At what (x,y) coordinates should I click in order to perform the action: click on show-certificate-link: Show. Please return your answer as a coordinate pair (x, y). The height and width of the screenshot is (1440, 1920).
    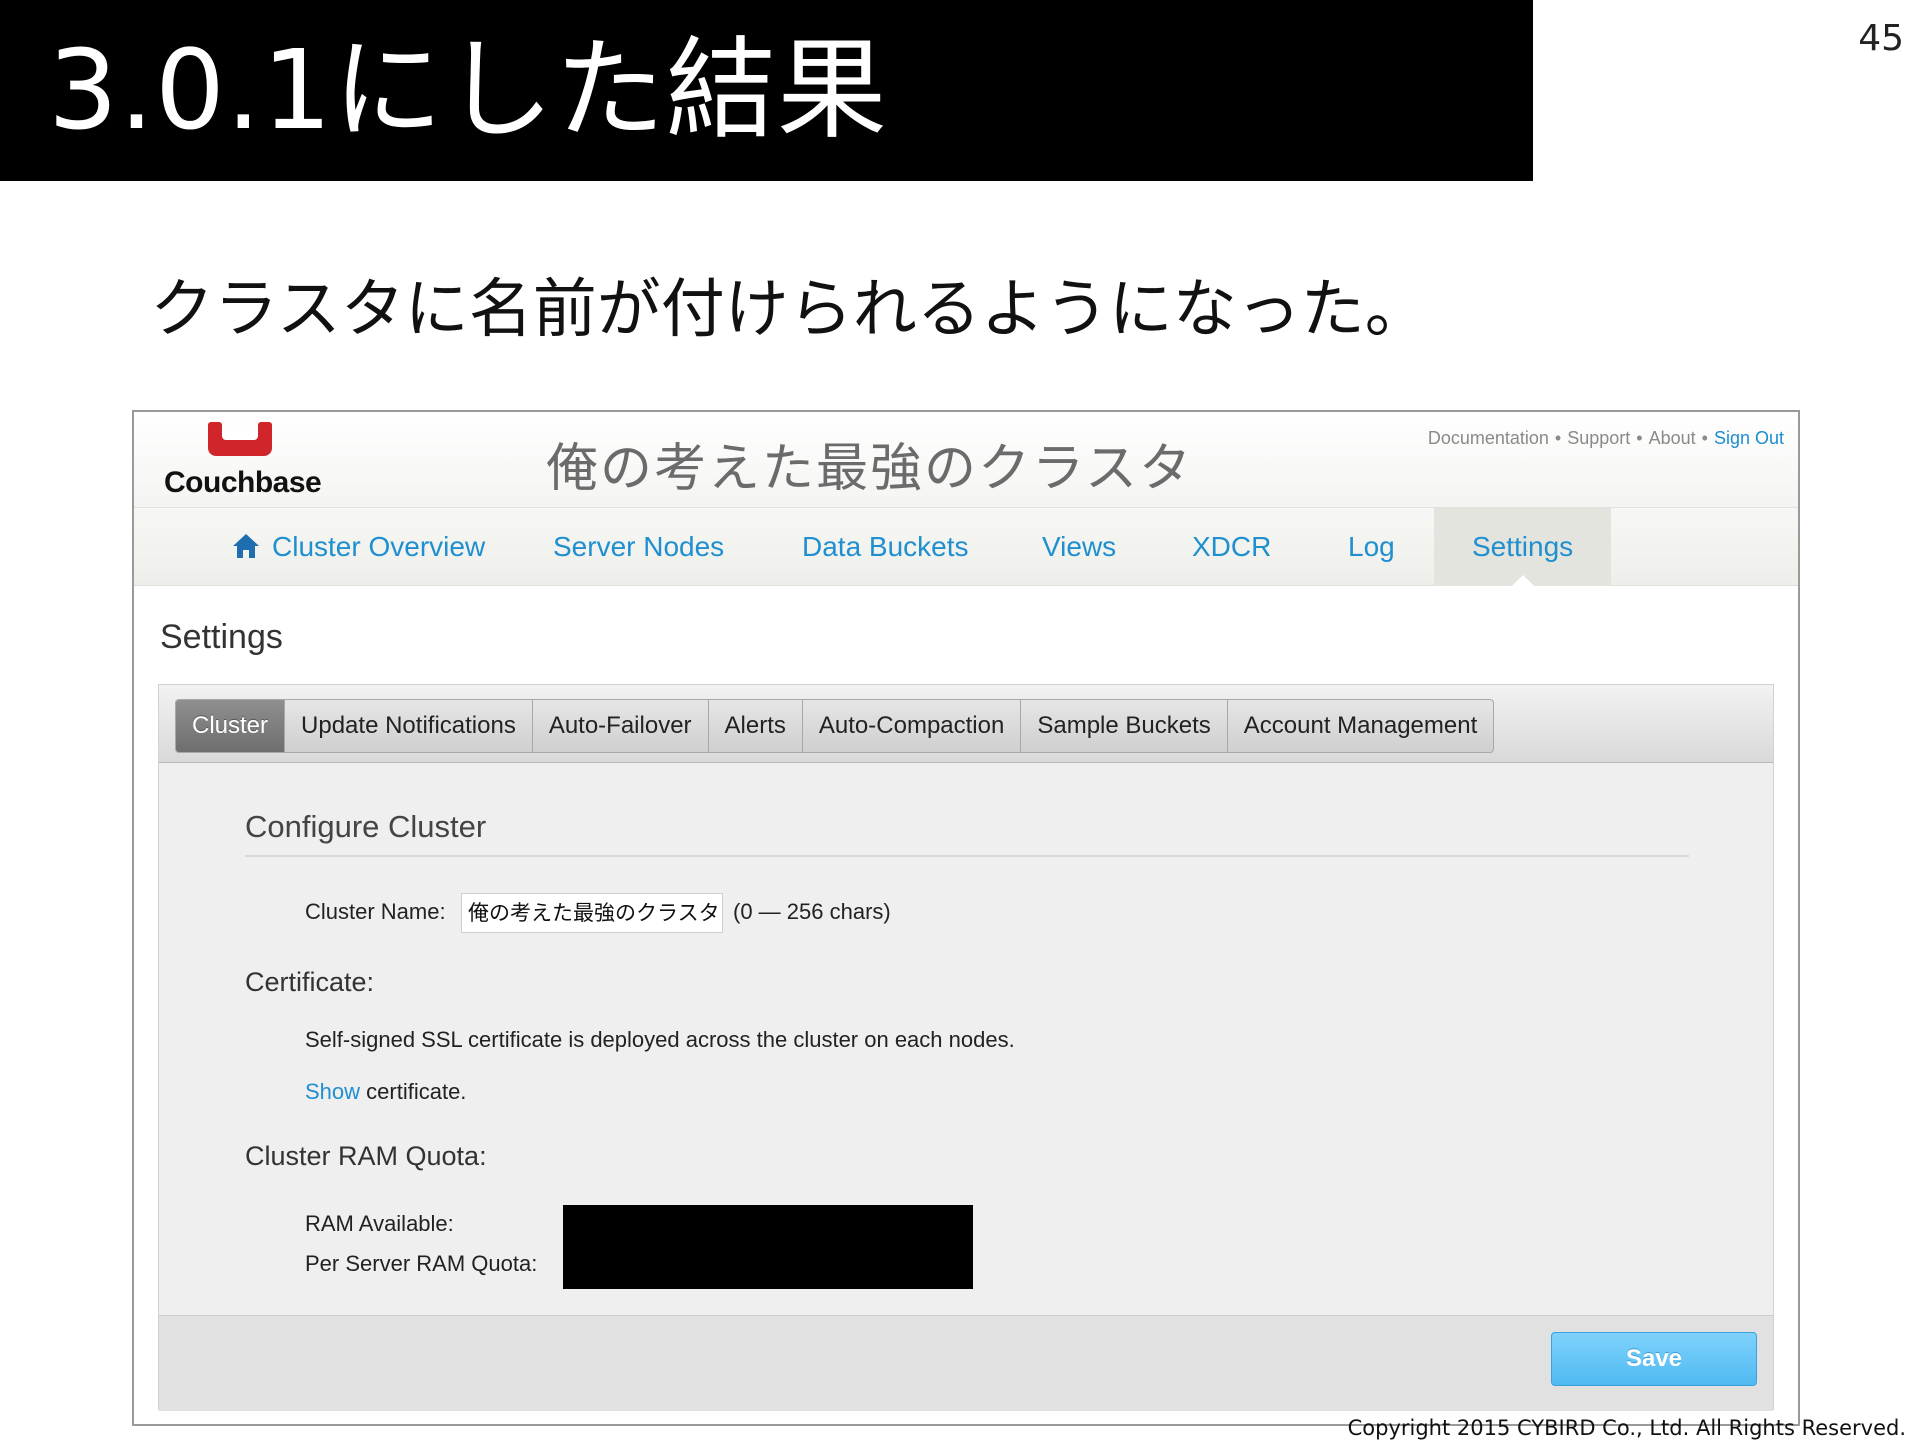
    Looking at the image, I should click on (332, 1091).